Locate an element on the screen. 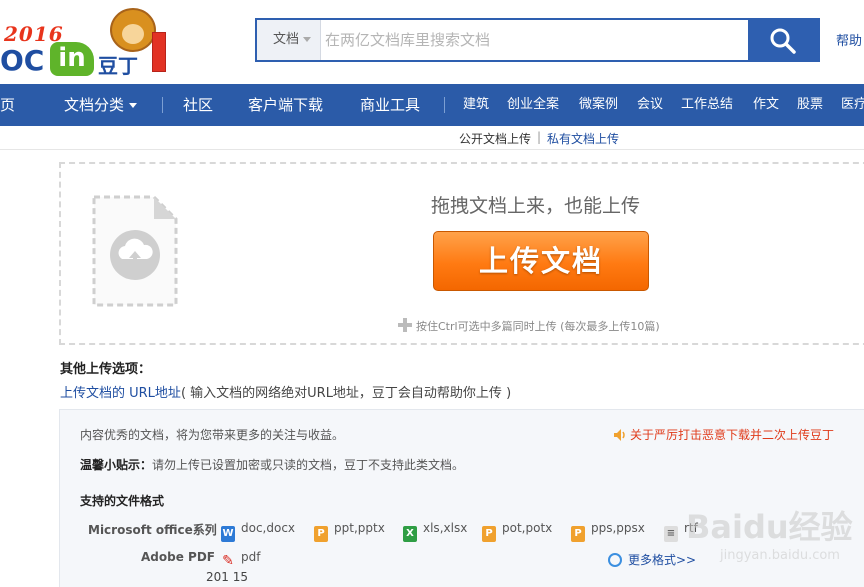 The height and width of the screenshot is (587, 864). format-row-label: Adobe PDF is located at coordinates (178, 557).